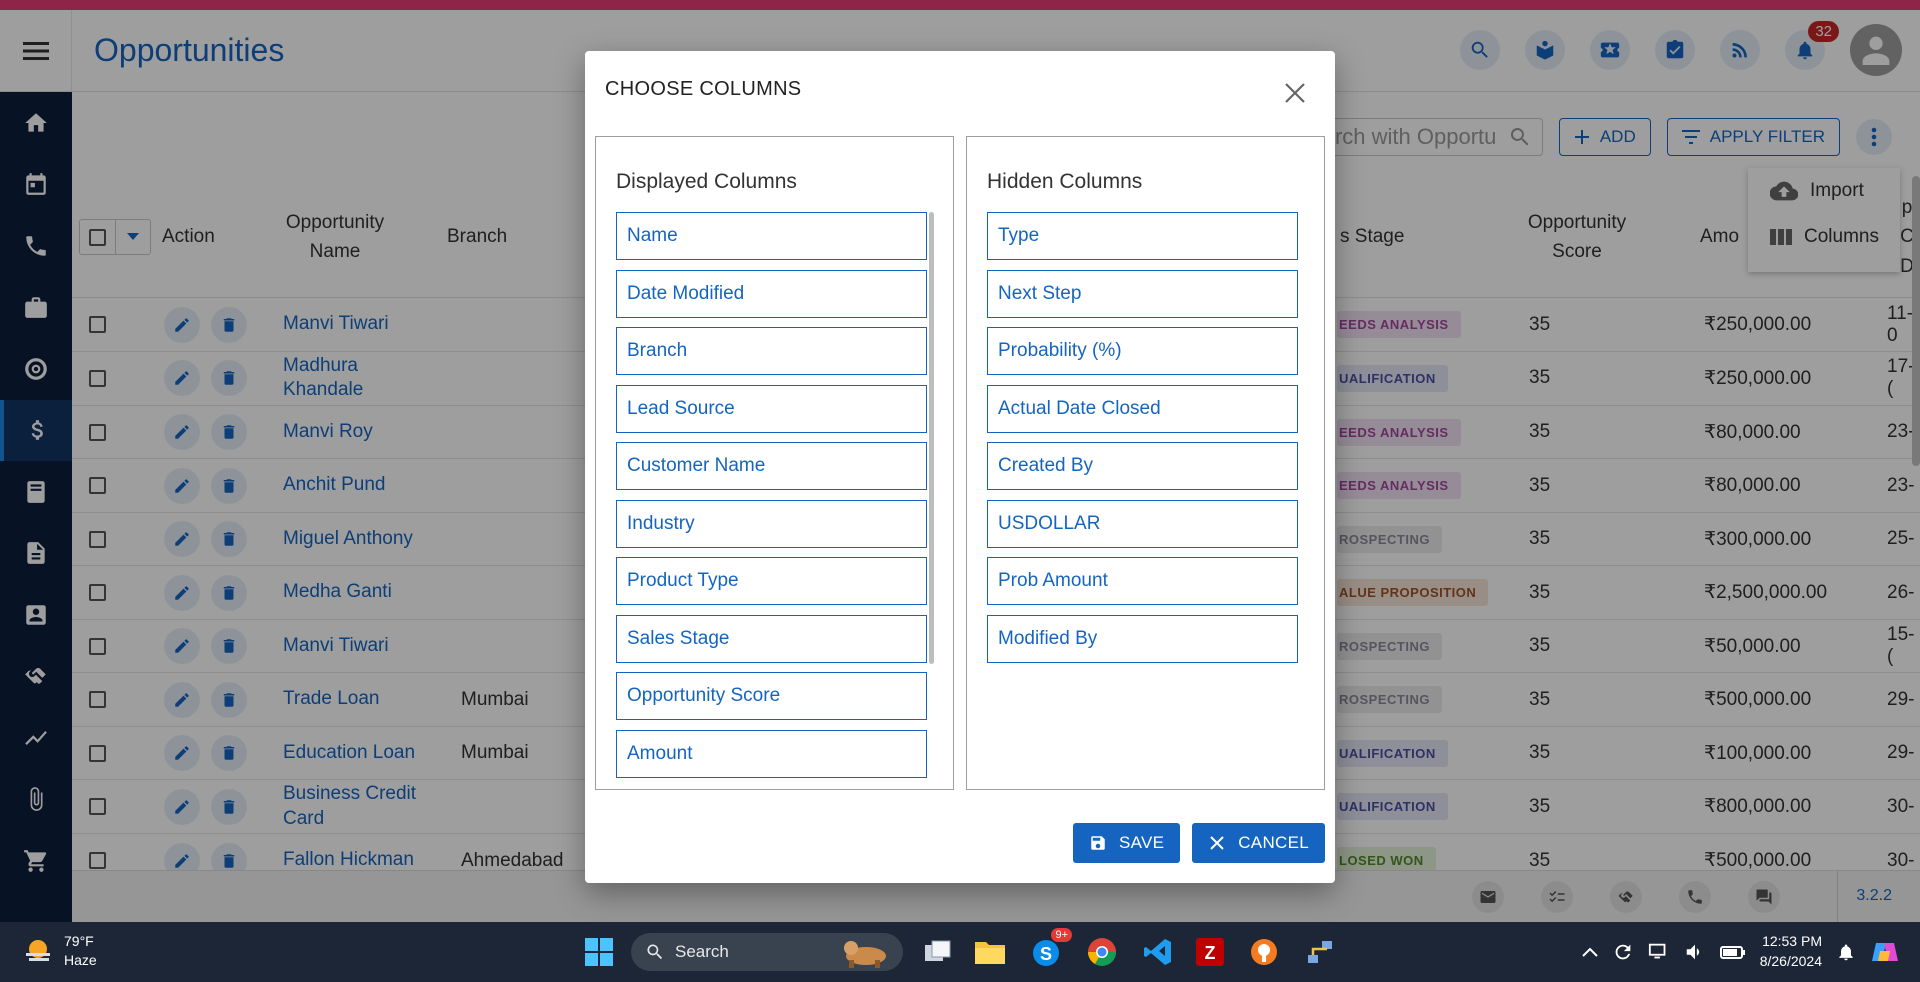 The image size is (1920, 982). What do you see at coordinates (771, 408) in the screenshot?
I see `displayed-column-item: Lead Source` at bounding box center [771, 408].